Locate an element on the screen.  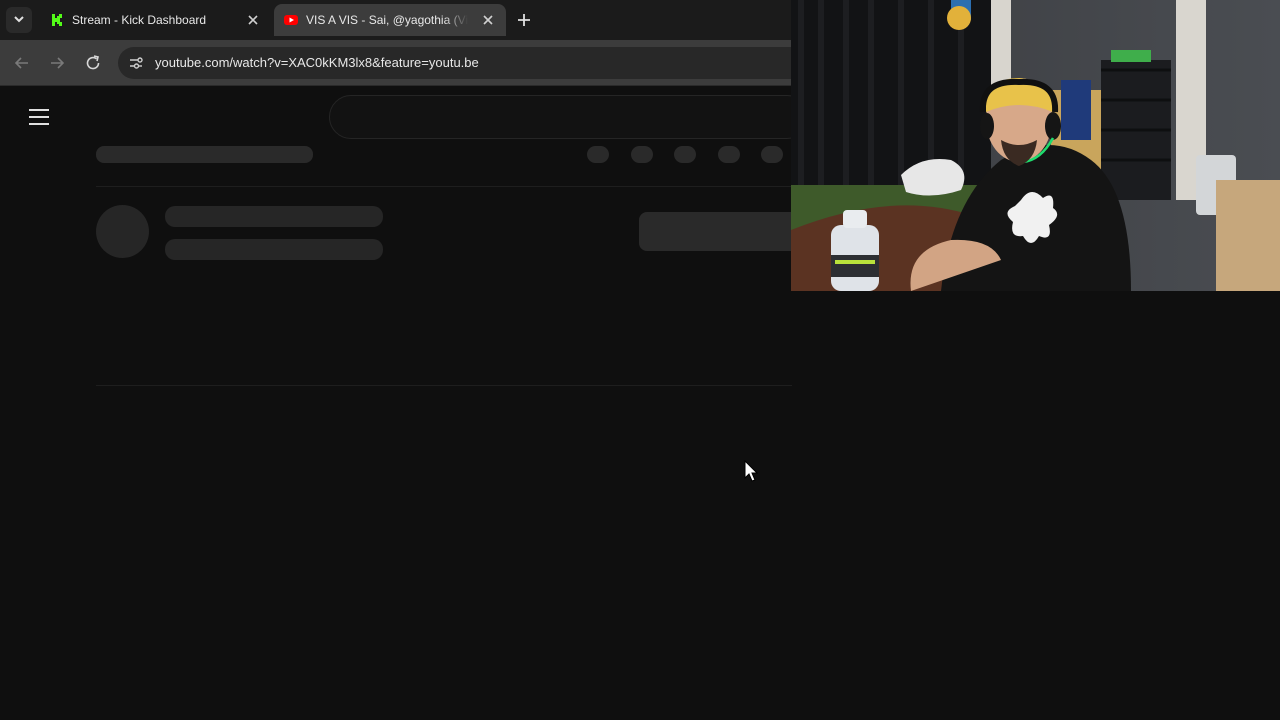
forward-arrow-icon is located at coordinates (57, 63).